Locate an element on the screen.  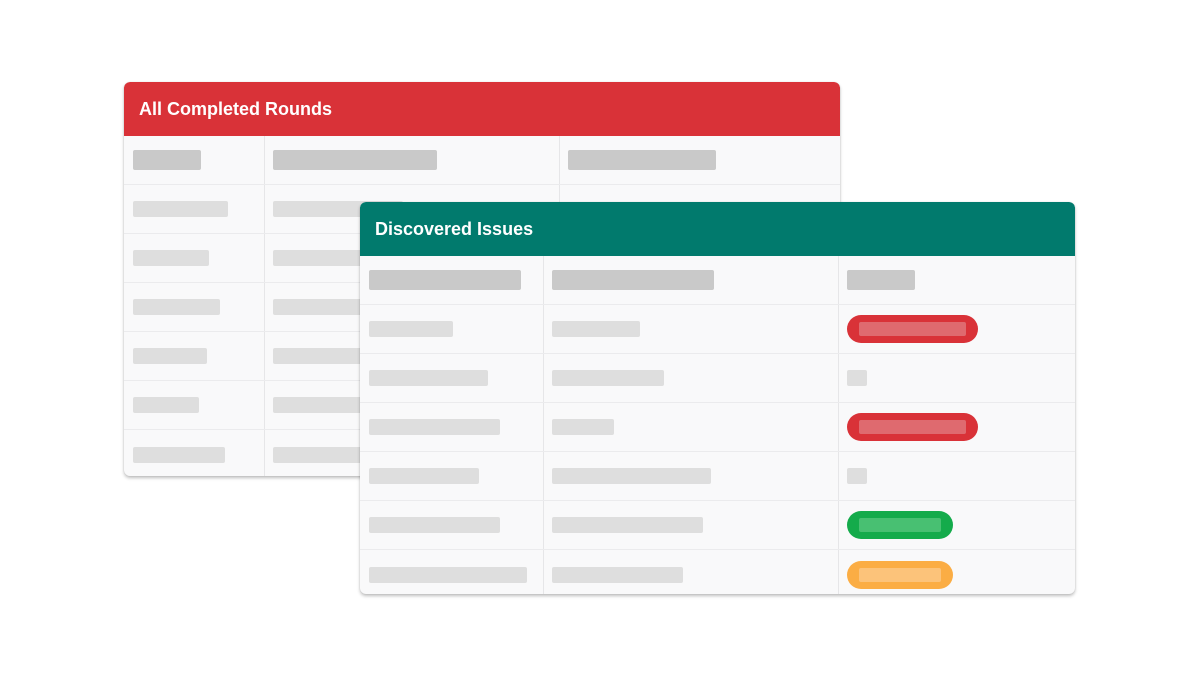
status-badge-orange is located at coordinates (900, 574).